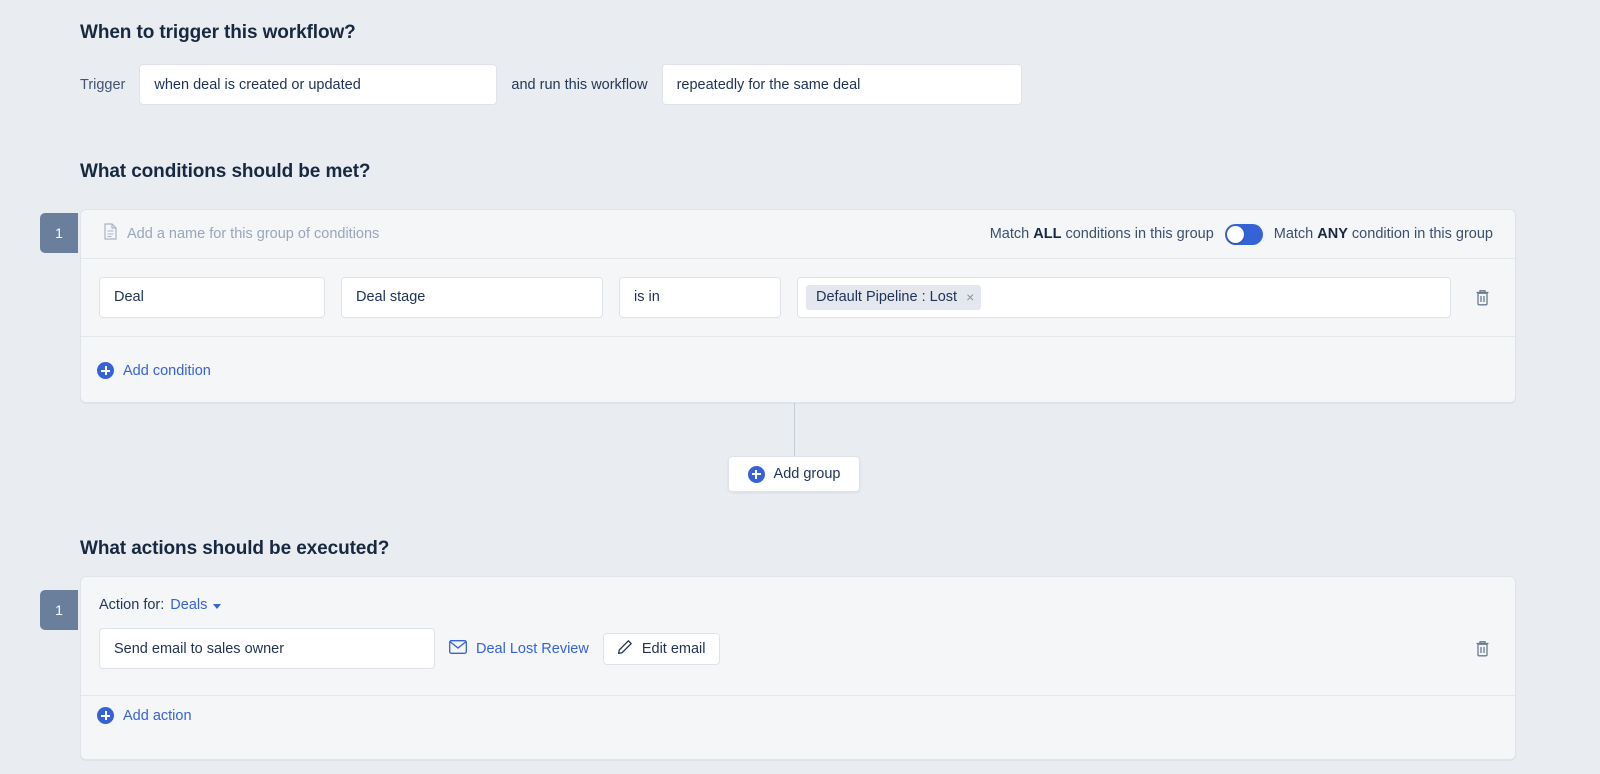 The height and width of the screenshot is (774, 1600). What do you see at coordinates (1047, 234) in the screenshot?
I see `match-all-strong: ALL` at bounding box center [1047, 234].